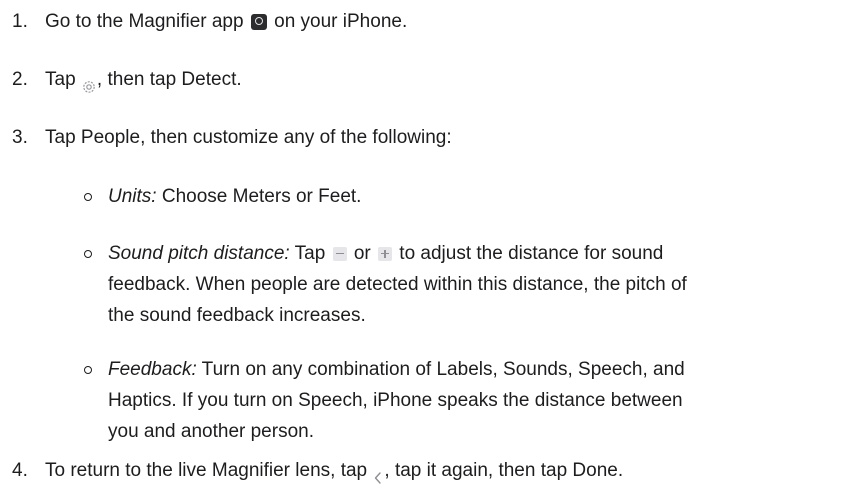 The image size is (851, 495). What do you see at coordinates (20, 470) in the screenshot?
I see `step-number: 4.` at bounding box center [20, 470].